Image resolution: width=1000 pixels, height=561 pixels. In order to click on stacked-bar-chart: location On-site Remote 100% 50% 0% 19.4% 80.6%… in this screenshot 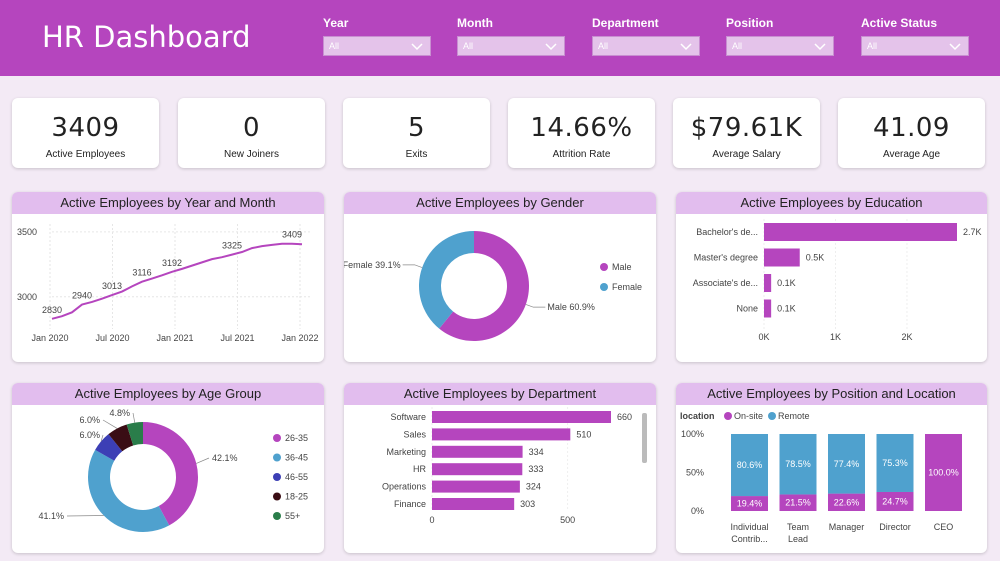, I will do `click(821, 477)`.